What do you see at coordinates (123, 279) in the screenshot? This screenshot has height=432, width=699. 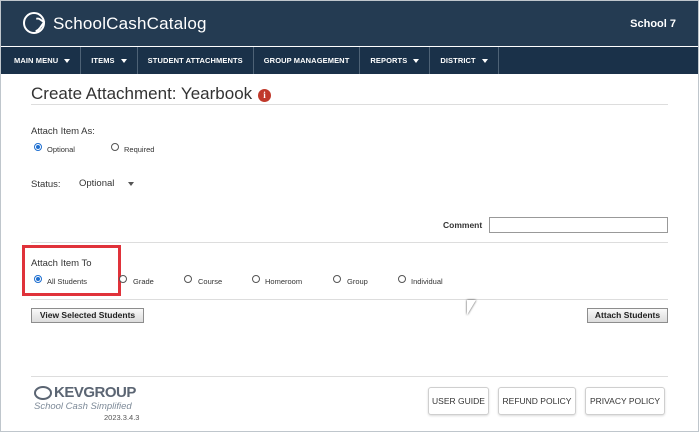 I see `radio-grade` at bounding box center [123, 279].